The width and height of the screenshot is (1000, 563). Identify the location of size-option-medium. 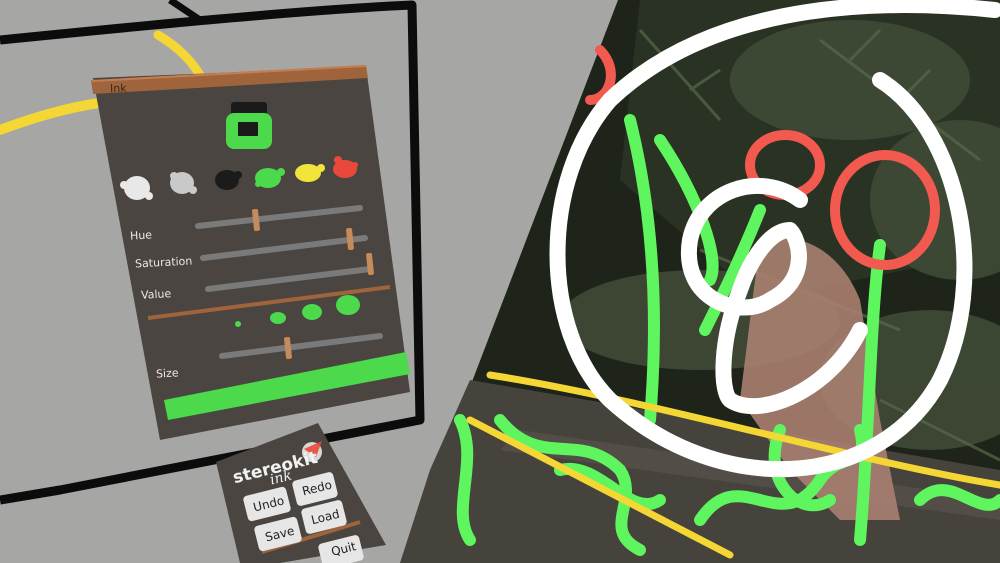
(278, 318).